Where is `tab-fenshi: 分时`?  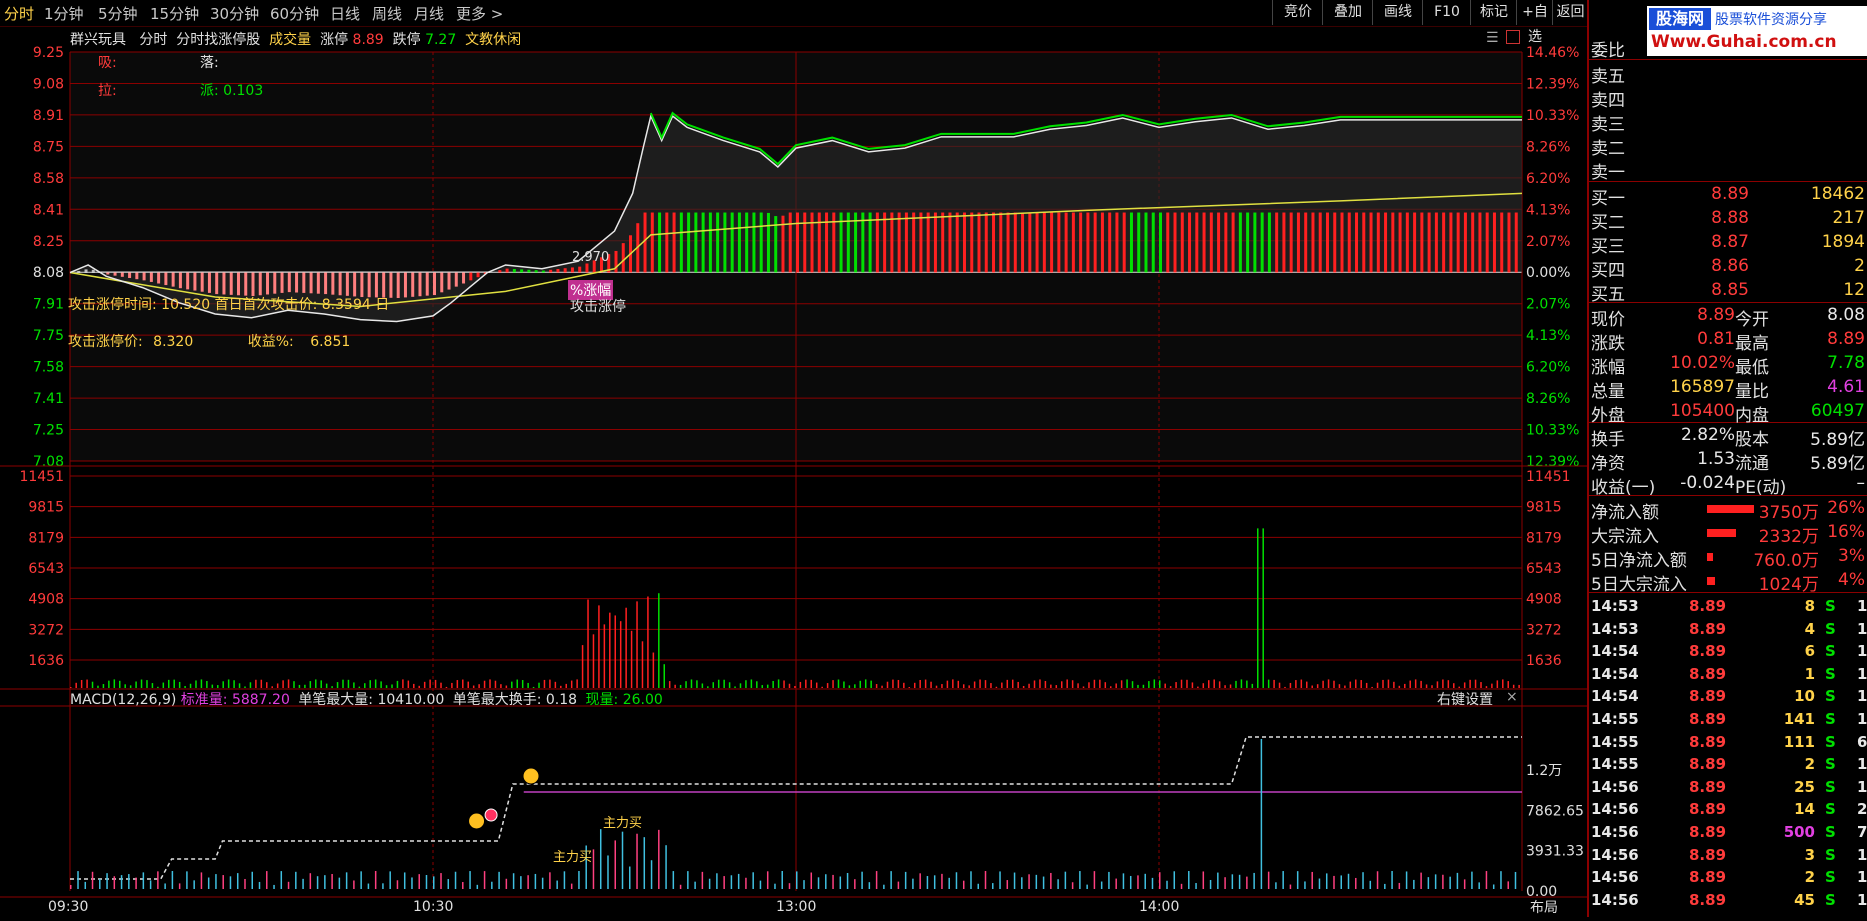
tab-fenshi: 分时 is located at coordinates (19, 13).